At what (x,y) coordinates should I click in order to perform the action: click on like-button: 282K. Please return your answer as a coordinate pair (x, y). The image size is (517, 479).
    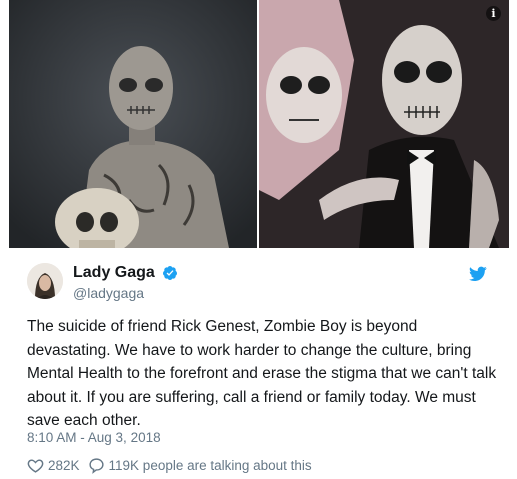
    Looking at the image, I should click on (53, 465).